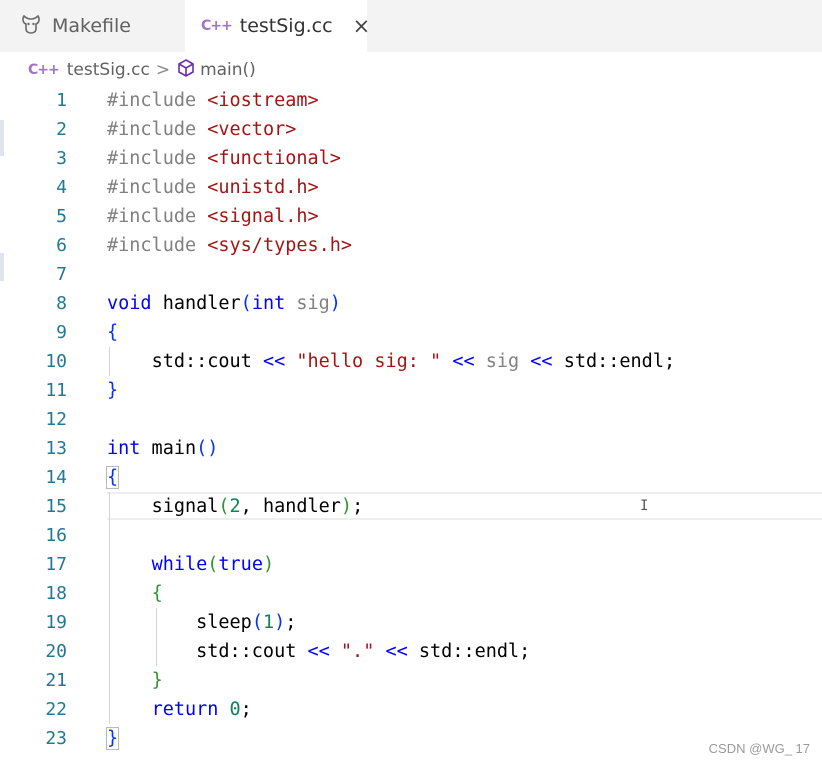 This screenshot has height=762, width=822. What do you see at coordinates (61, 274) in the screenshot?
I see `line-number: 7` at bounding box center [61, 274].